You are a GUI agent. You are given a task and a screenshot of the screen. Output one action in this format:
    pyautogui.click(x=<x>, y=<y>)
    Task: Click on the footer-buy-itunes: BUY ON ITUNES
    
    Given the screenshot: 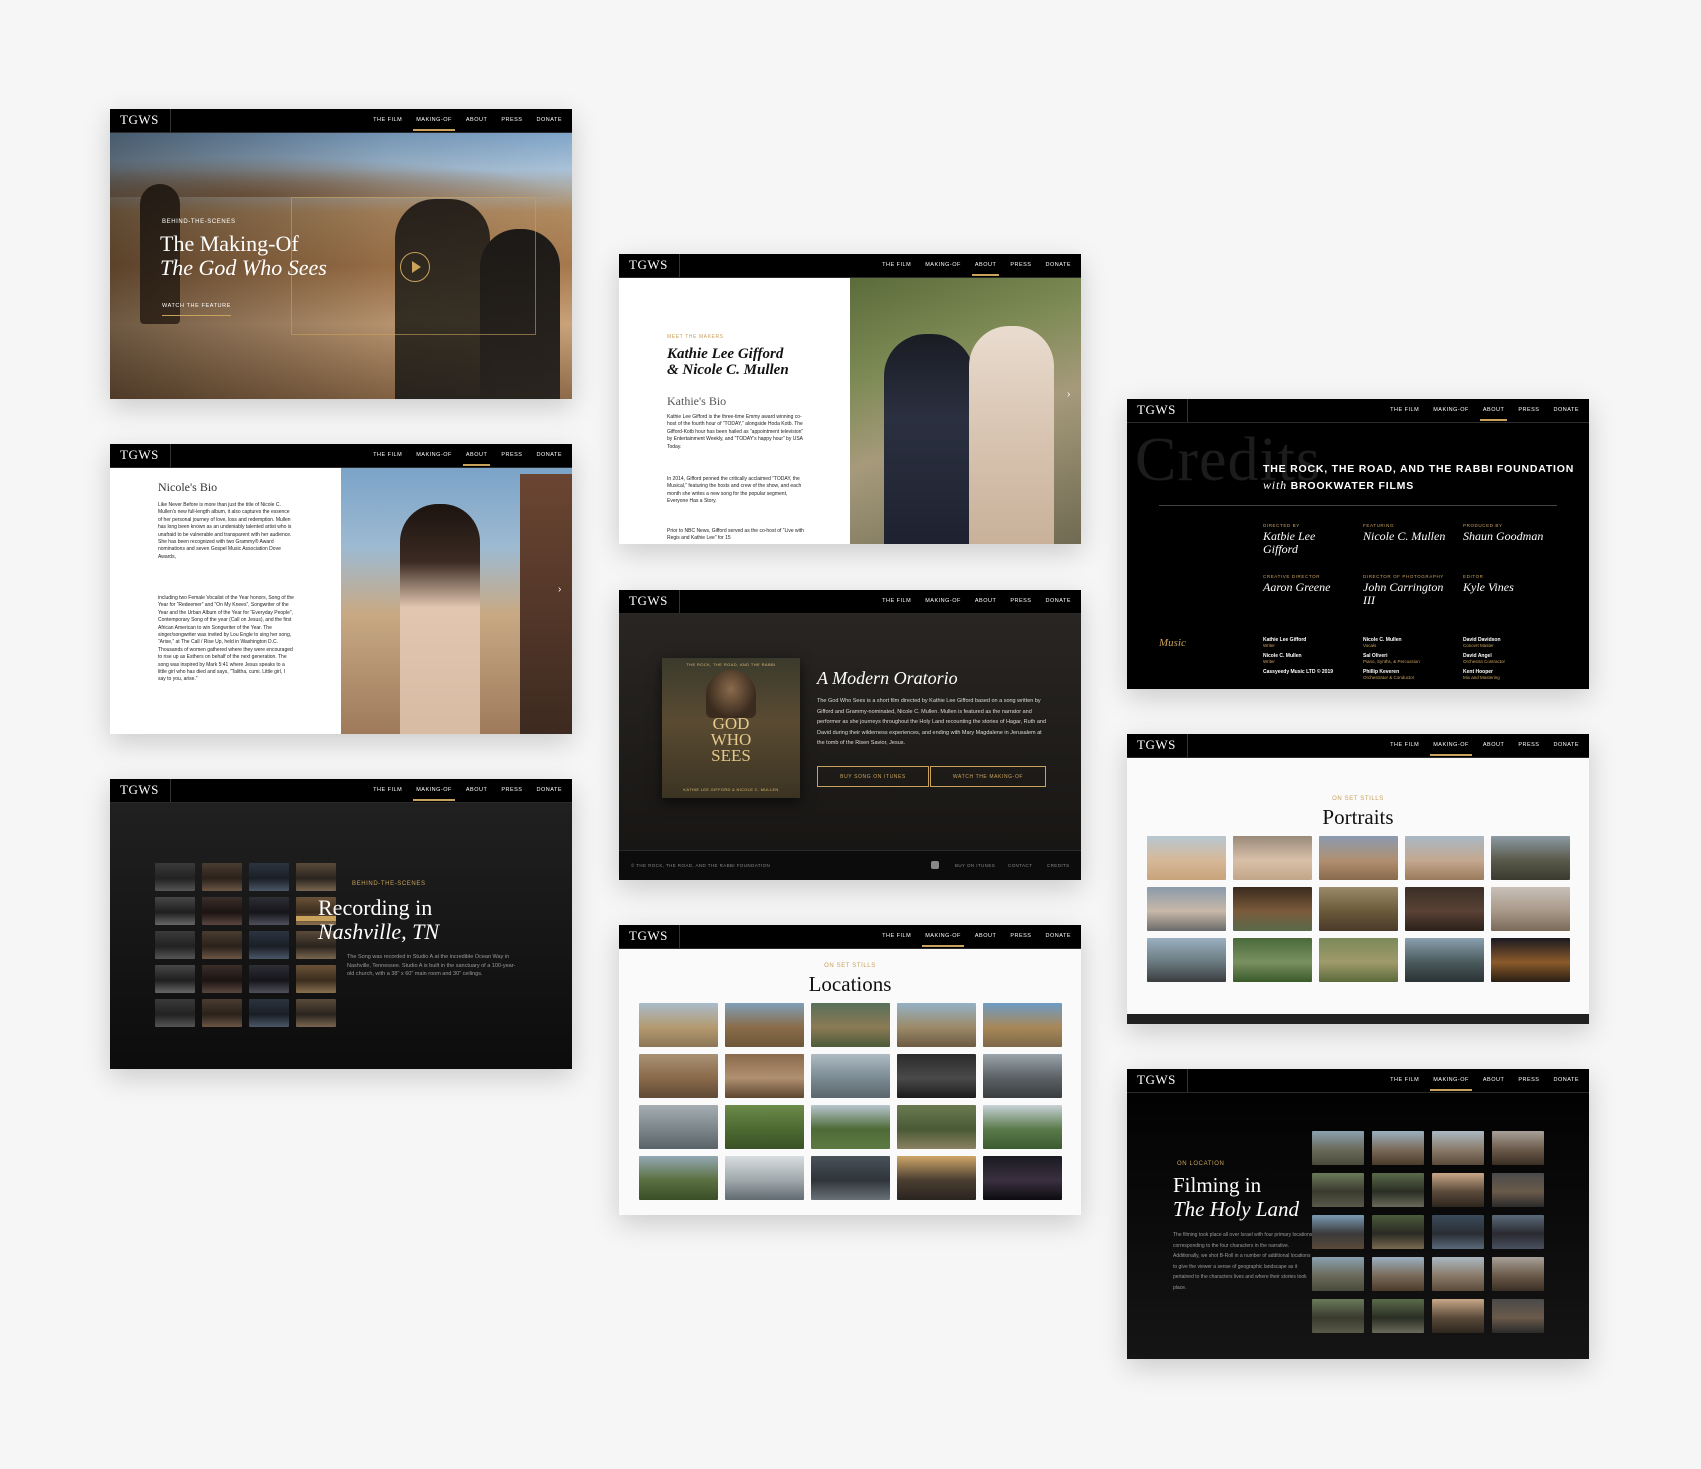 What is the action you would take?
    pyautogui.click(x=975, y=865)
    